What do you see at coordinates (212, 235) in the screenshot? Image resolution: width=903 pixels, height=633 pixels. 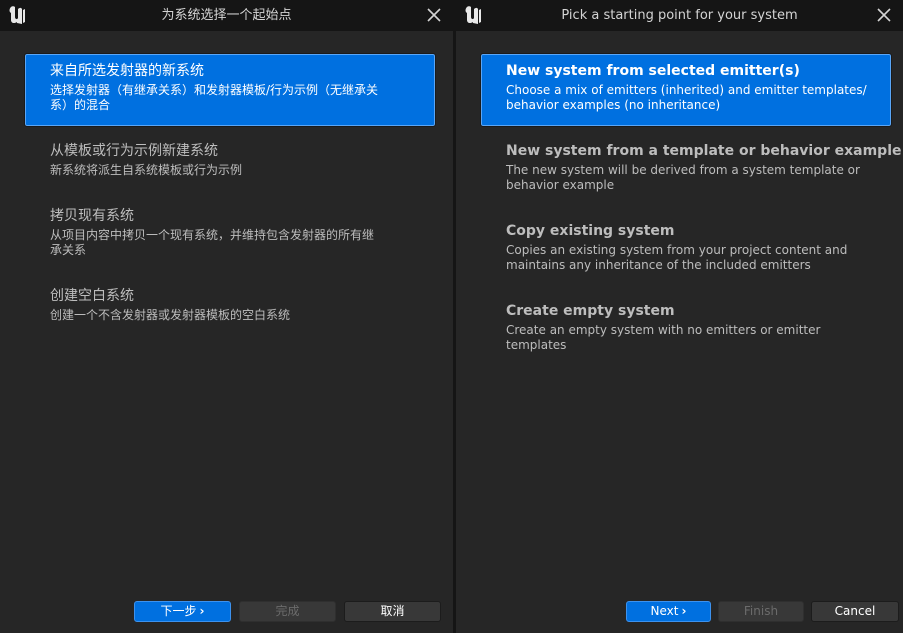 I see `option-description-line: 从项目内容中拷贝一个现有系统，并维持包含发射器的所有继` at bounding box center [212, 235].